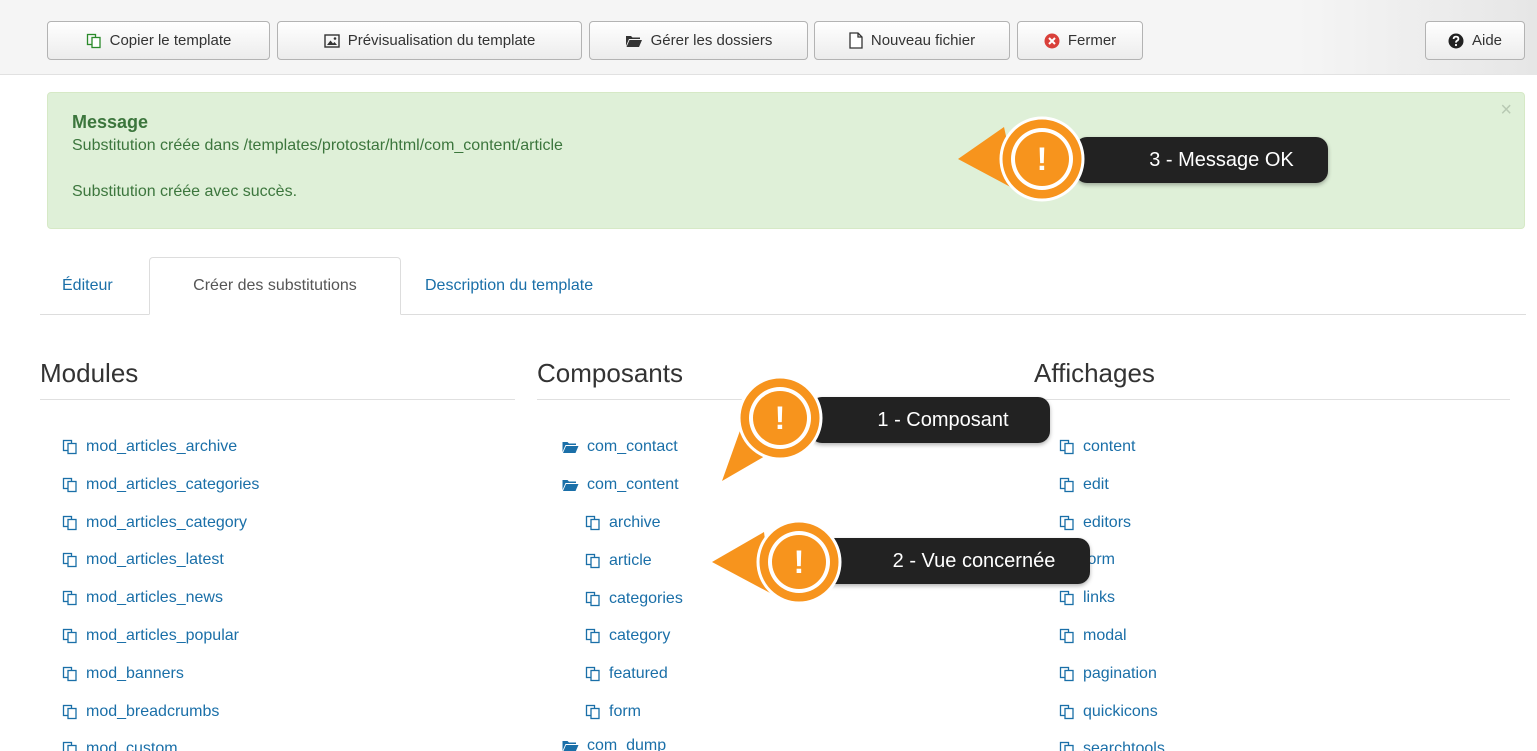 Image resolution: width=1537 pixels, height=751 pixels. I want to click on new-file-label: Nouveau fichier, so click(923, 40).